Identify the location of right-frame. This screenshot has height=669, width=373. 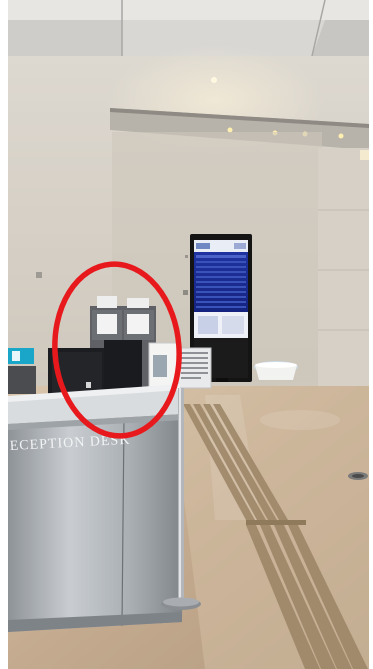
(371, 334).